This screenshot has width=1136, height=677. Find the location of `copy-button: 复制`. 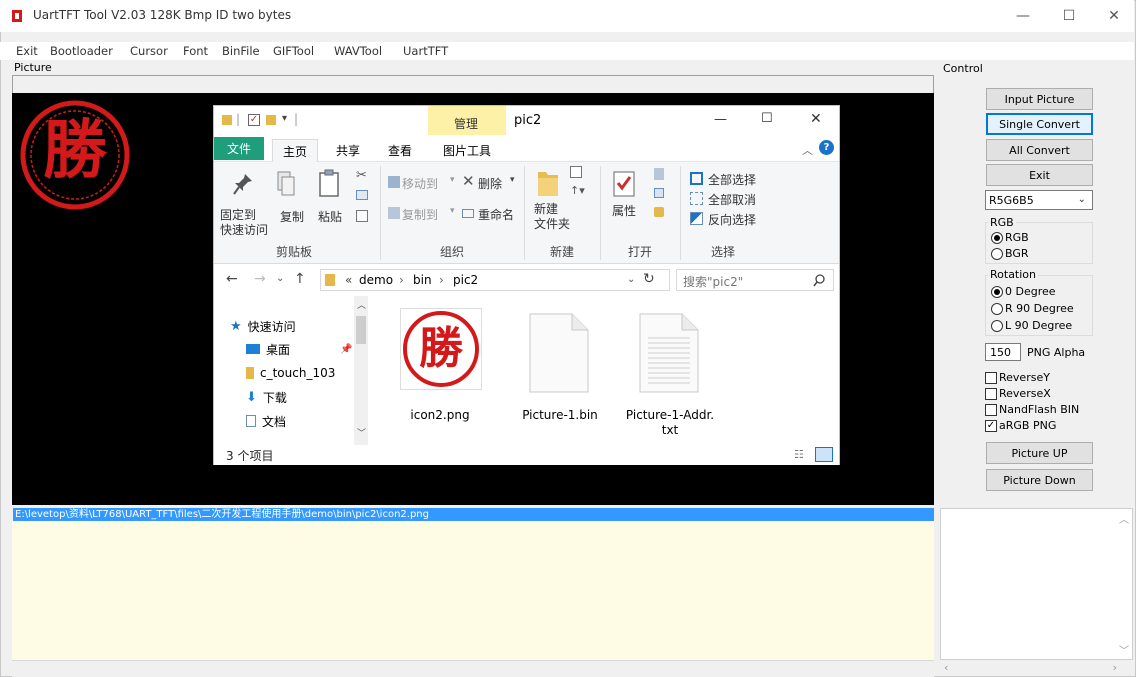

copy-button: 复制 is located at coordinates (292, 216).